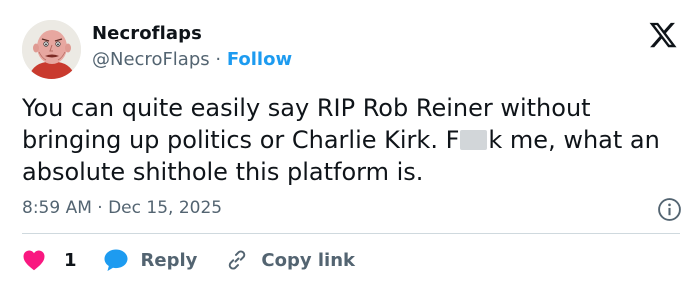 The image size is (700, 287). I want to click on copy-link-label: Copy link, so click(308, 260).